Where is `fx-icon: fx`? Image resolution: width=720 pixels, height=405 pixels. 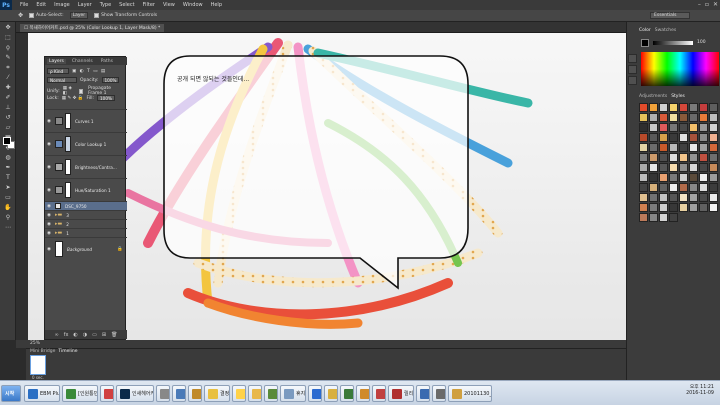
fx-icon: fx is located at coordinates (66, 335).